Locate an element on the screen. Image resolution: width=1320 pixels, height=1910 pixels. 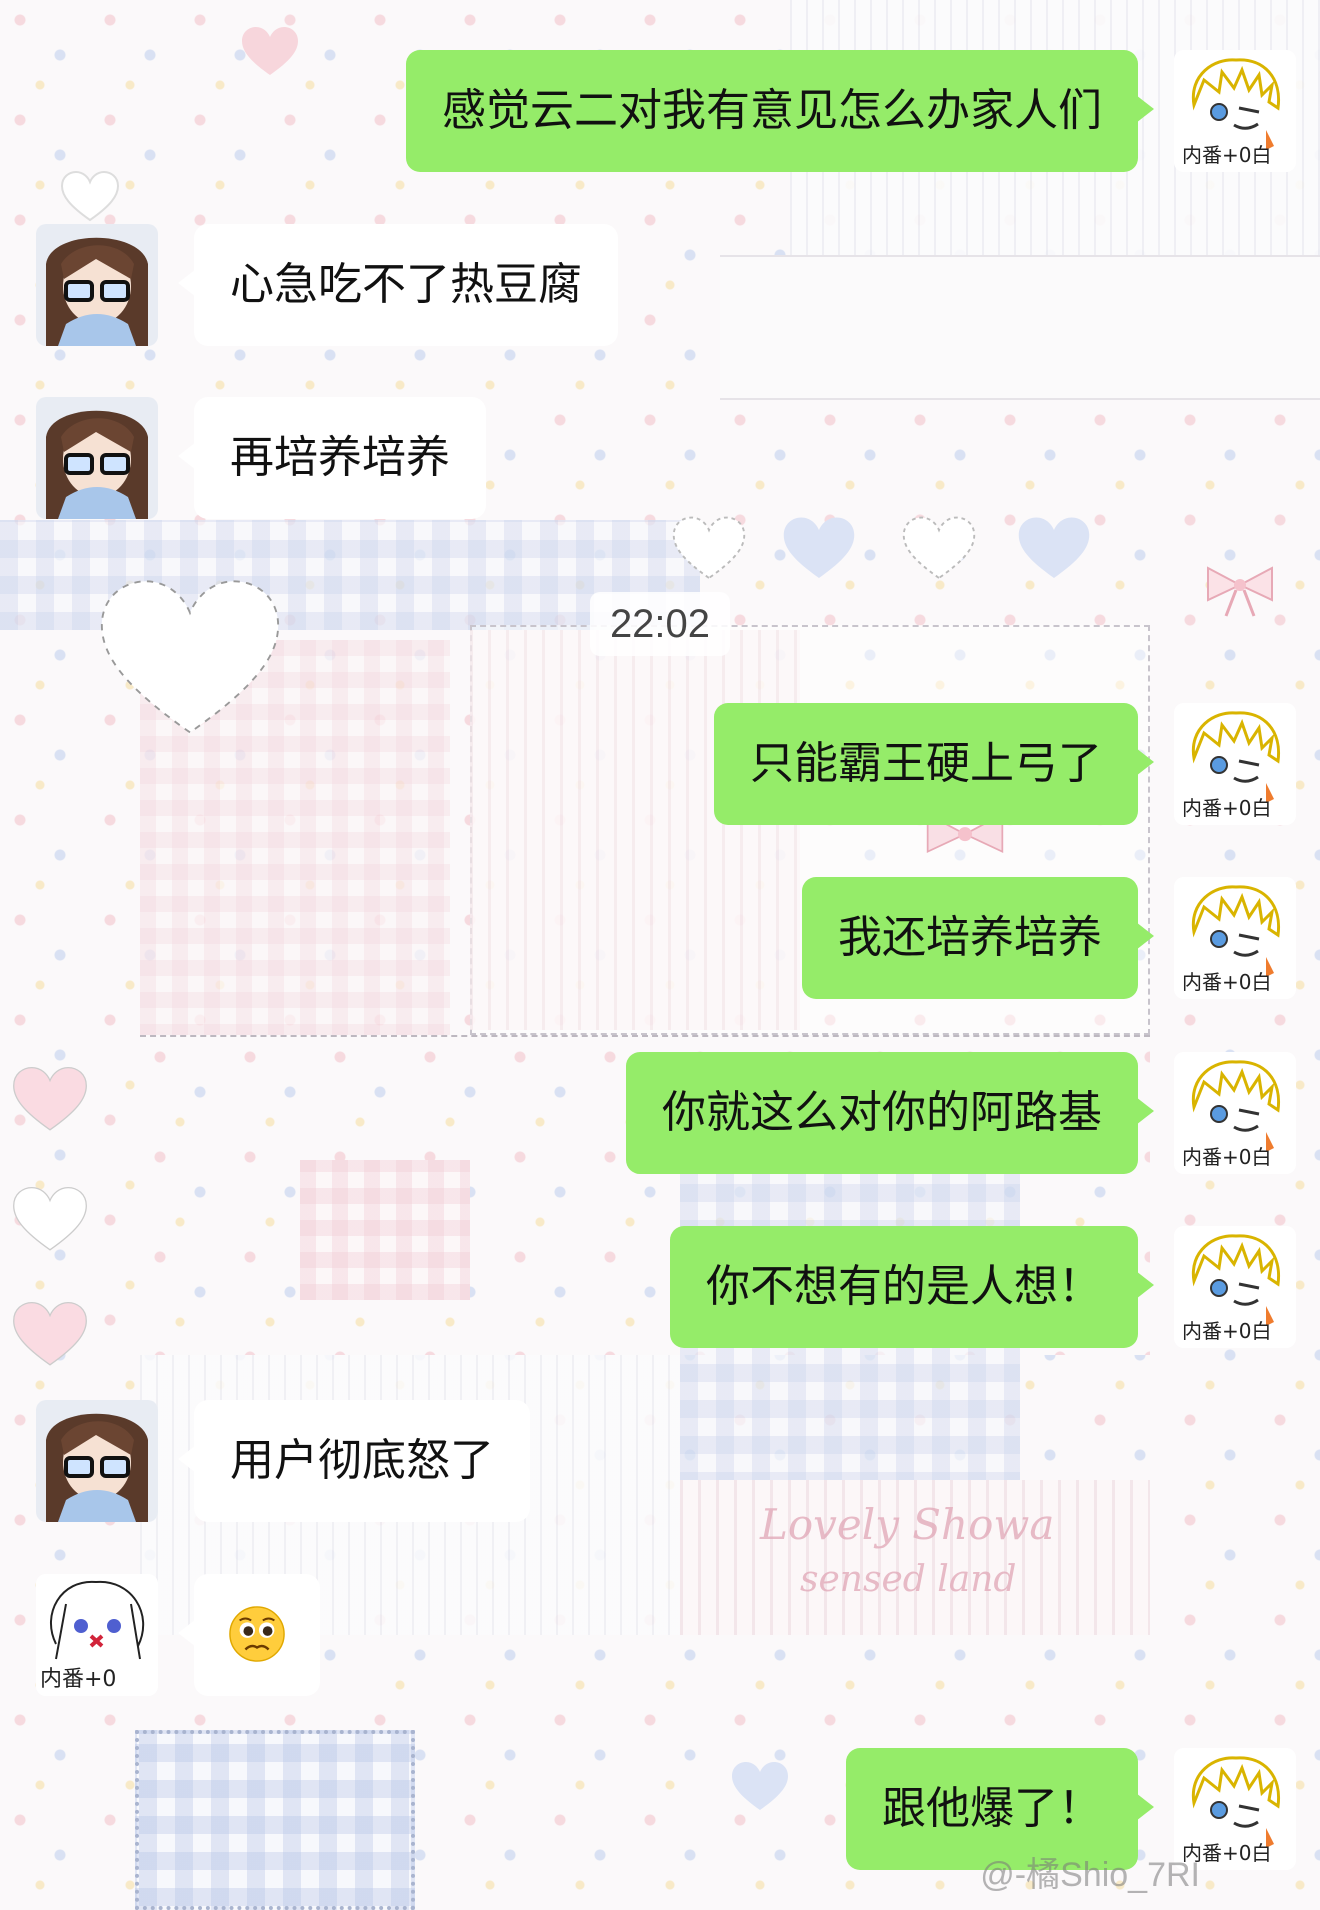
message-bubble: 你就这么对你的阿路基 is located at coordinates (890, 1113).